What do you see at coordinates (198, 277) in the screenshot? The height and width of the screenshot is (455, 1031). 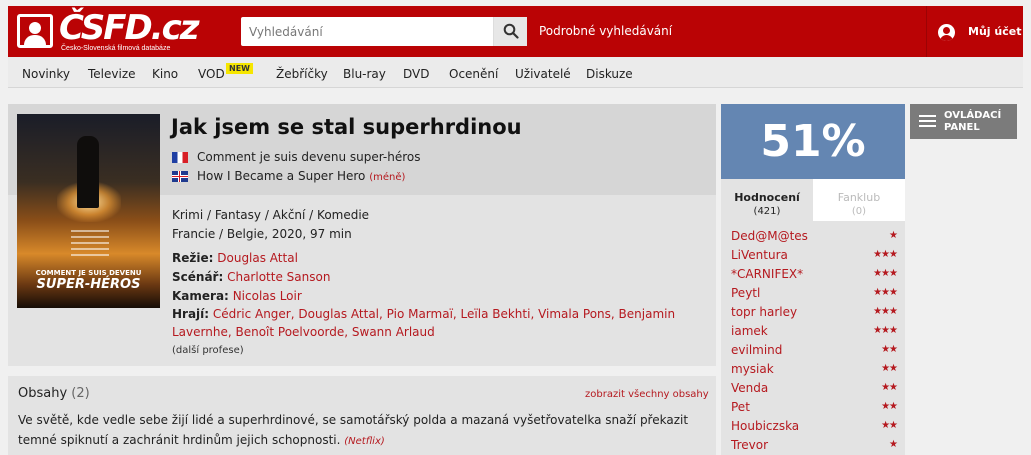 I see `writer-label: Scénář:` at bounding box center [198, 277].